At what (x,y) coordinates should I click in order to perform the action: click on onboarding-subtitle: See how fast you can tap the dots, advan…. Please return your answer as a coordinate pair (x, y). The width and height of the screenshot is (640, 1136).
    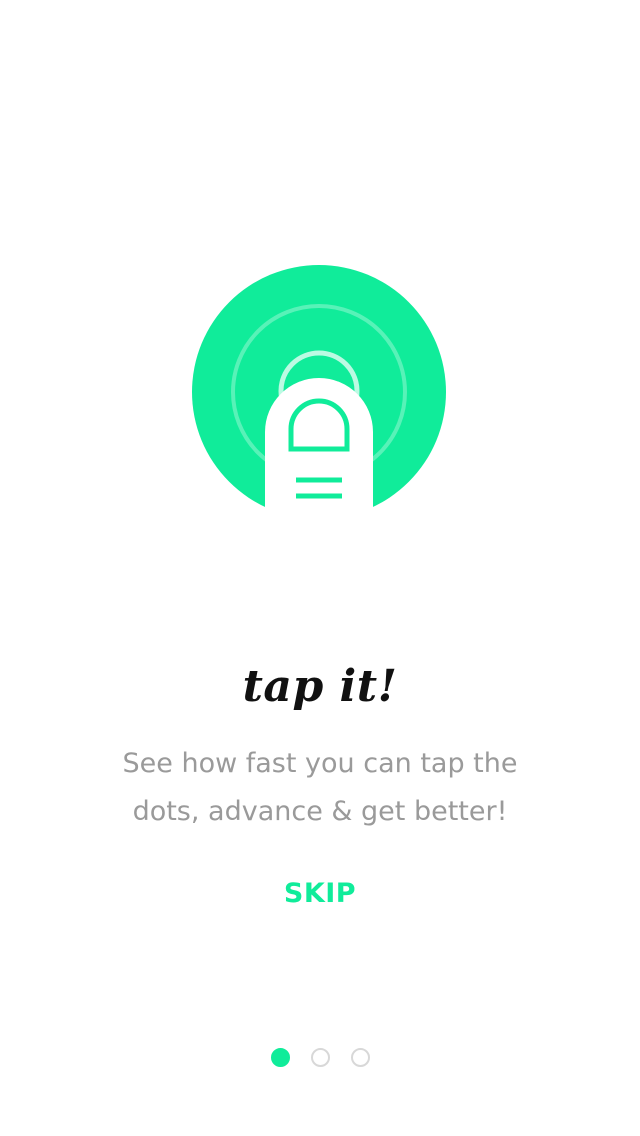
    Looking at the image, I should click on (320, 787).